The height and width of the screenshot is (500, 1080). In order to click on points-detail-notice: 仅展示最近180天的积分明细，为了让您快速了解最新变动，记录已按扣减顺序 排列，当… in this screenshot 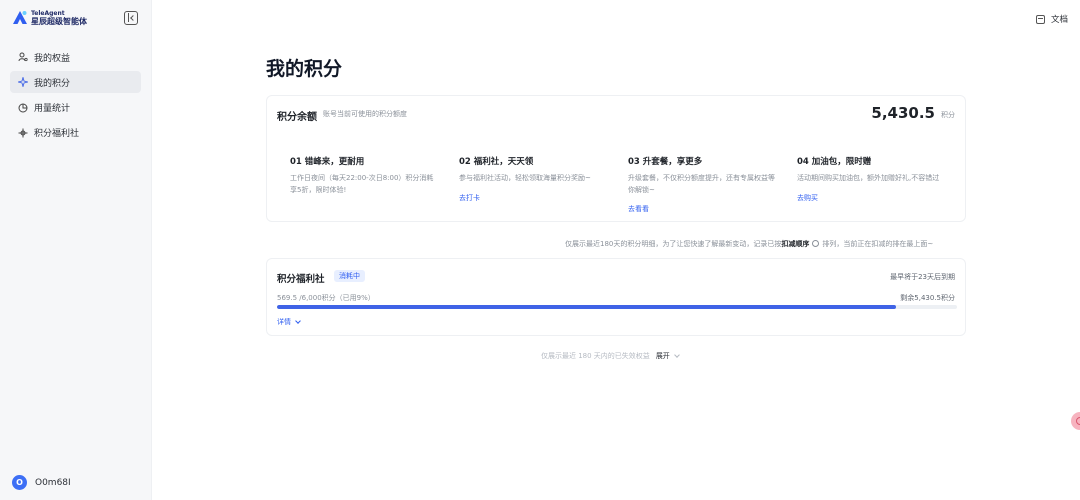, I will do `click(749, 244)`.